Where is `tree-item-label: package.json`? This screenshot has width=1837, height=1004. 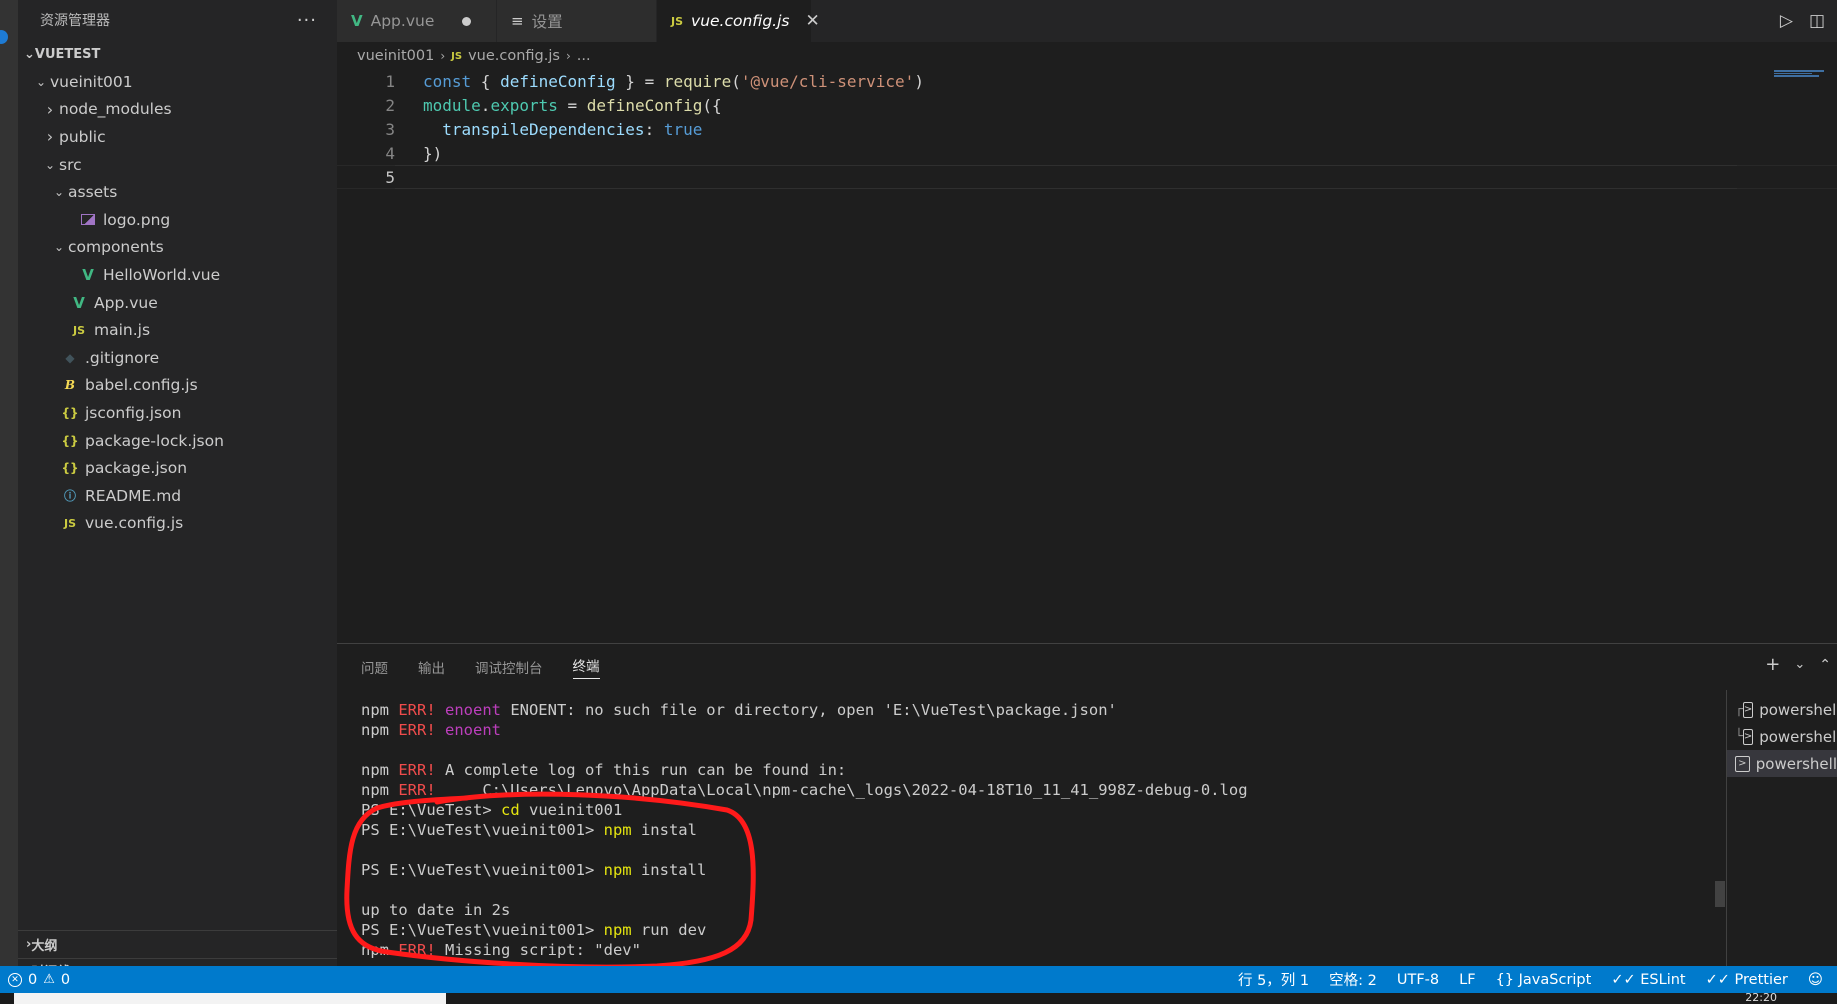
tree-item-label: package.json is located at coordinates (136, 468).